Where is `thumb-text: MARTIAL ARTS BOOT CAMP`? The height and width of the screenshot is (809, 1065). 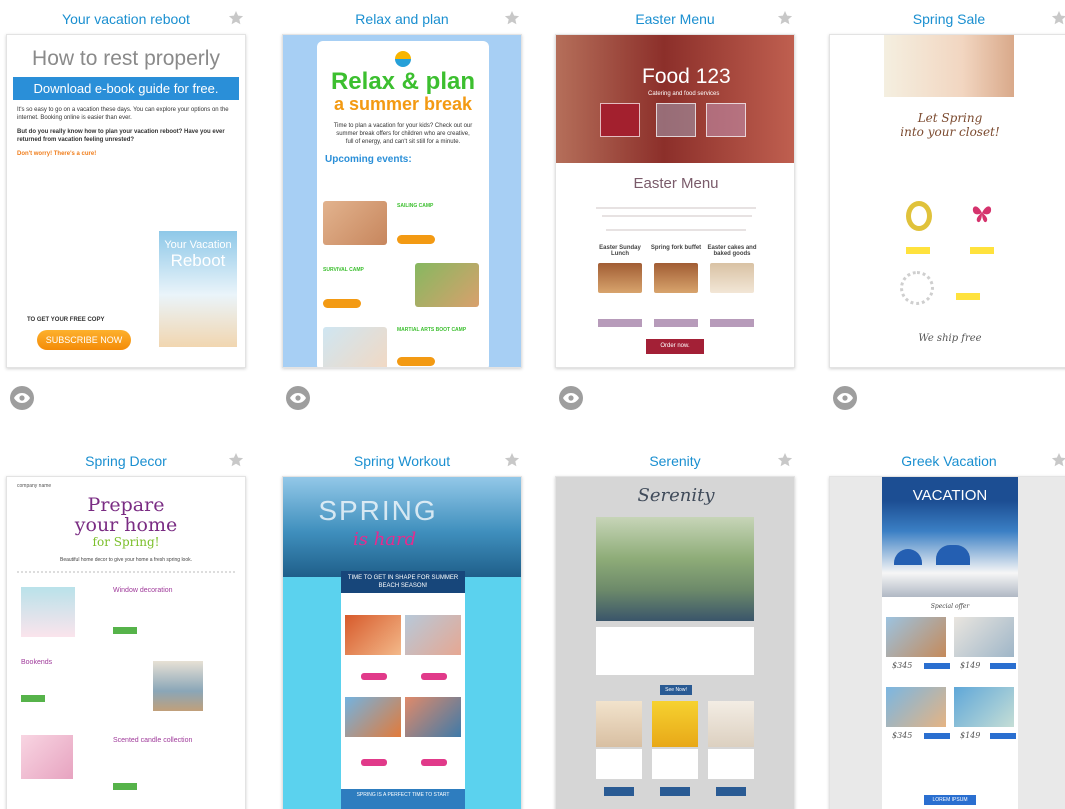 thumb-text: MARTIAL ARTS BOOT CAMP is located at coordinates (437, 330).